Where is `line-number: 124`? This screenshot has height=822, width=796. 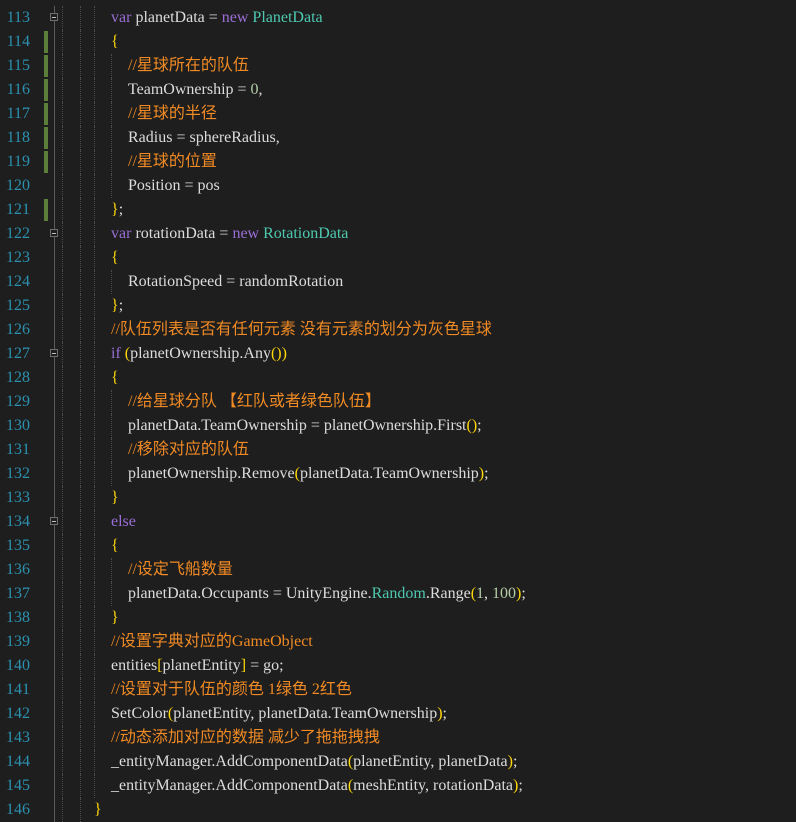 line-number: 124 is located at coordinates (18, 281).